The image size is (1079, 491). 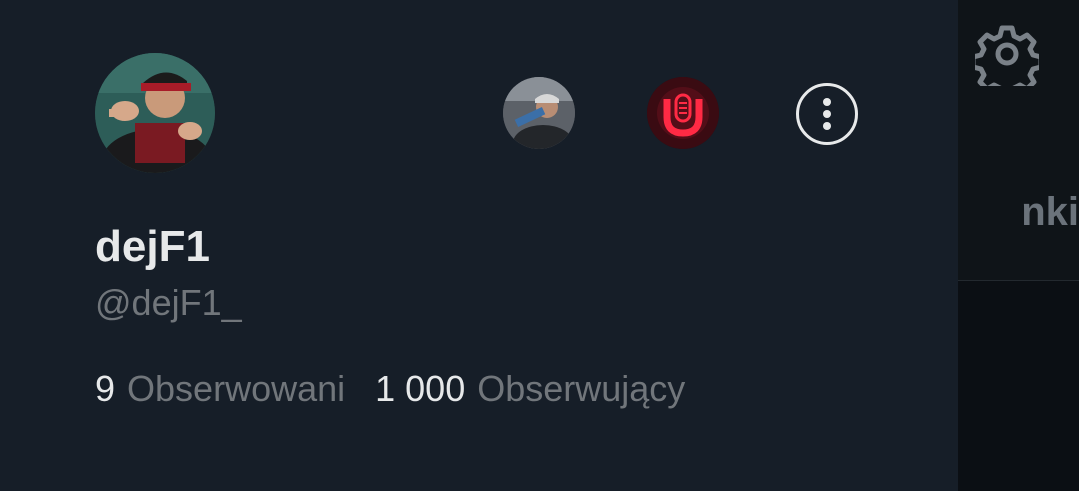 I want to click on display-name: dejF1, so click(x=152, y=247).